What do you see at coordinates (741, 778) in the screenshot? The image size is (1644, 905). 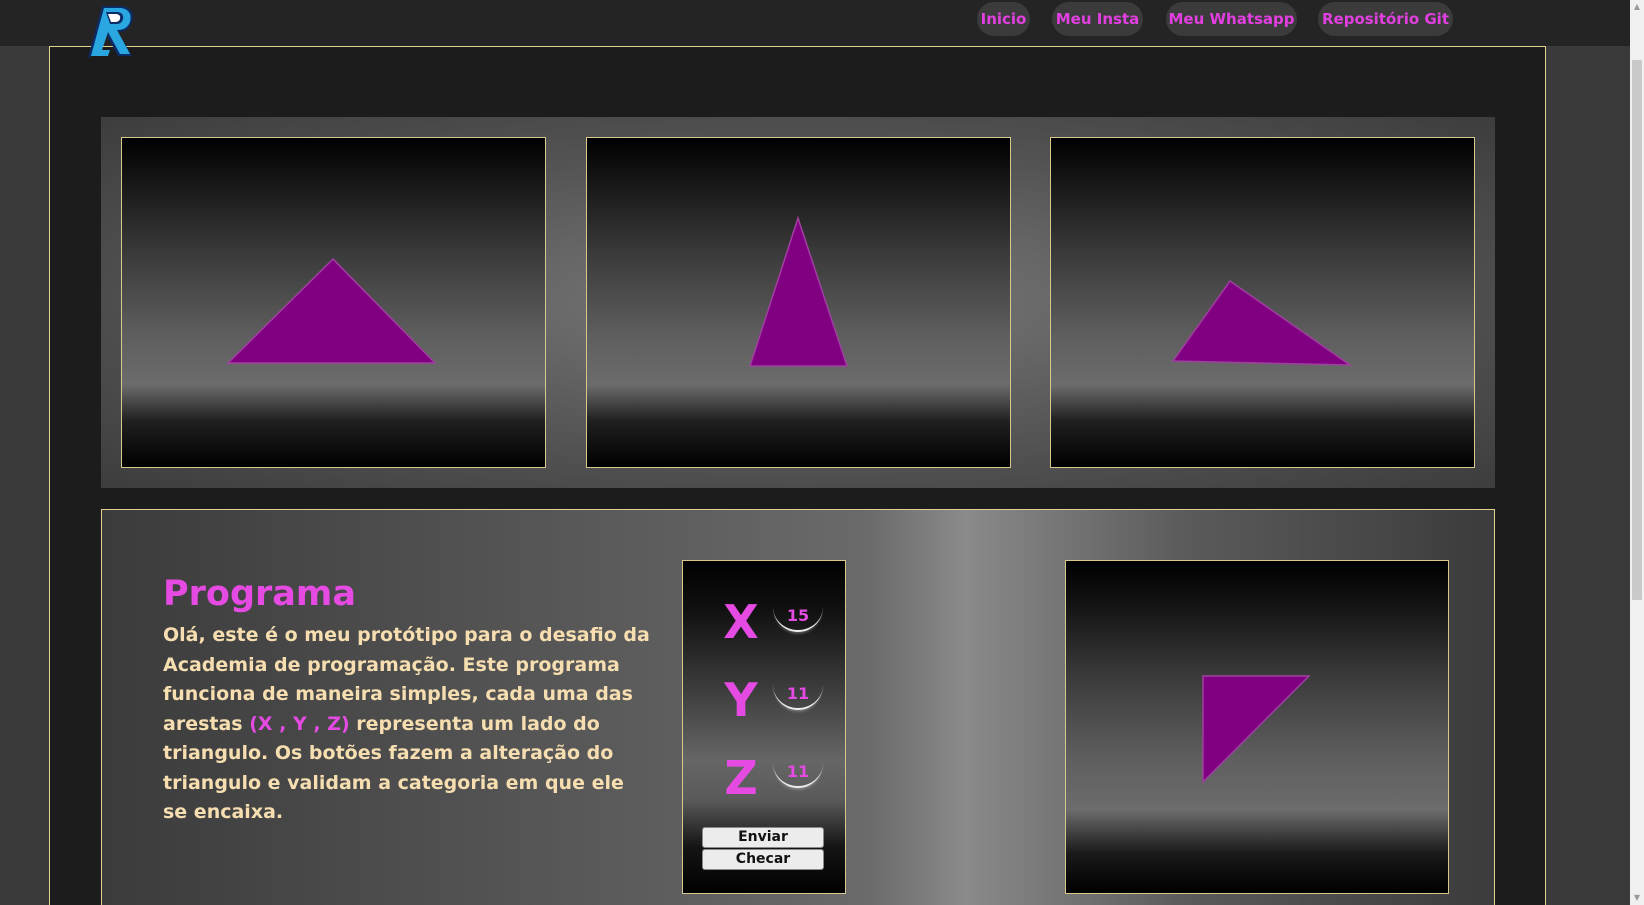 I see `z-label: Z` at bounding box center [741, 778].